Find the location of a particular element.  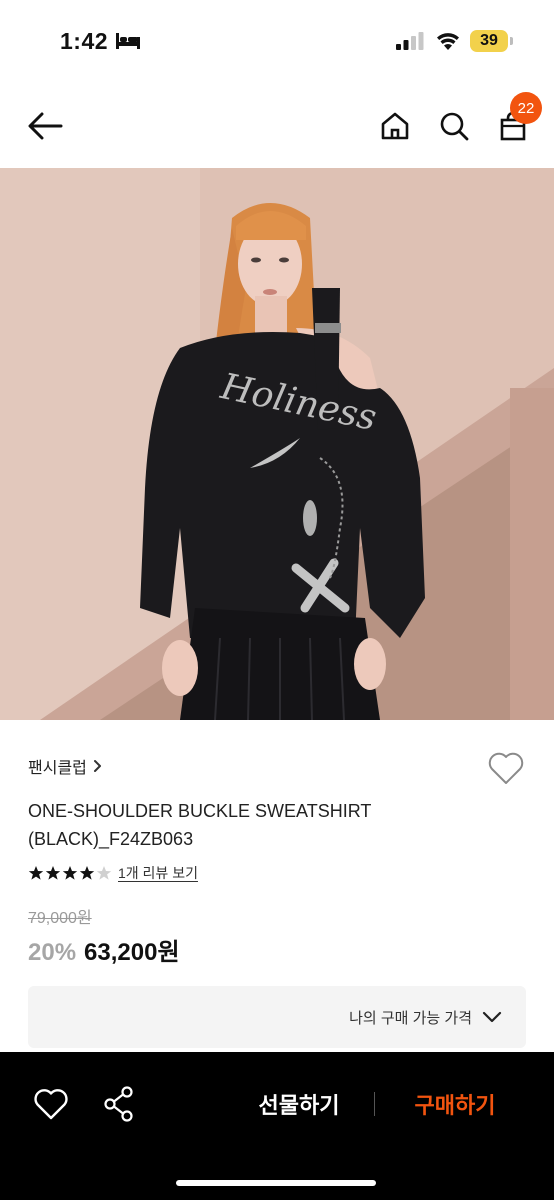

share-icon is located at coordinates (118, 1104).